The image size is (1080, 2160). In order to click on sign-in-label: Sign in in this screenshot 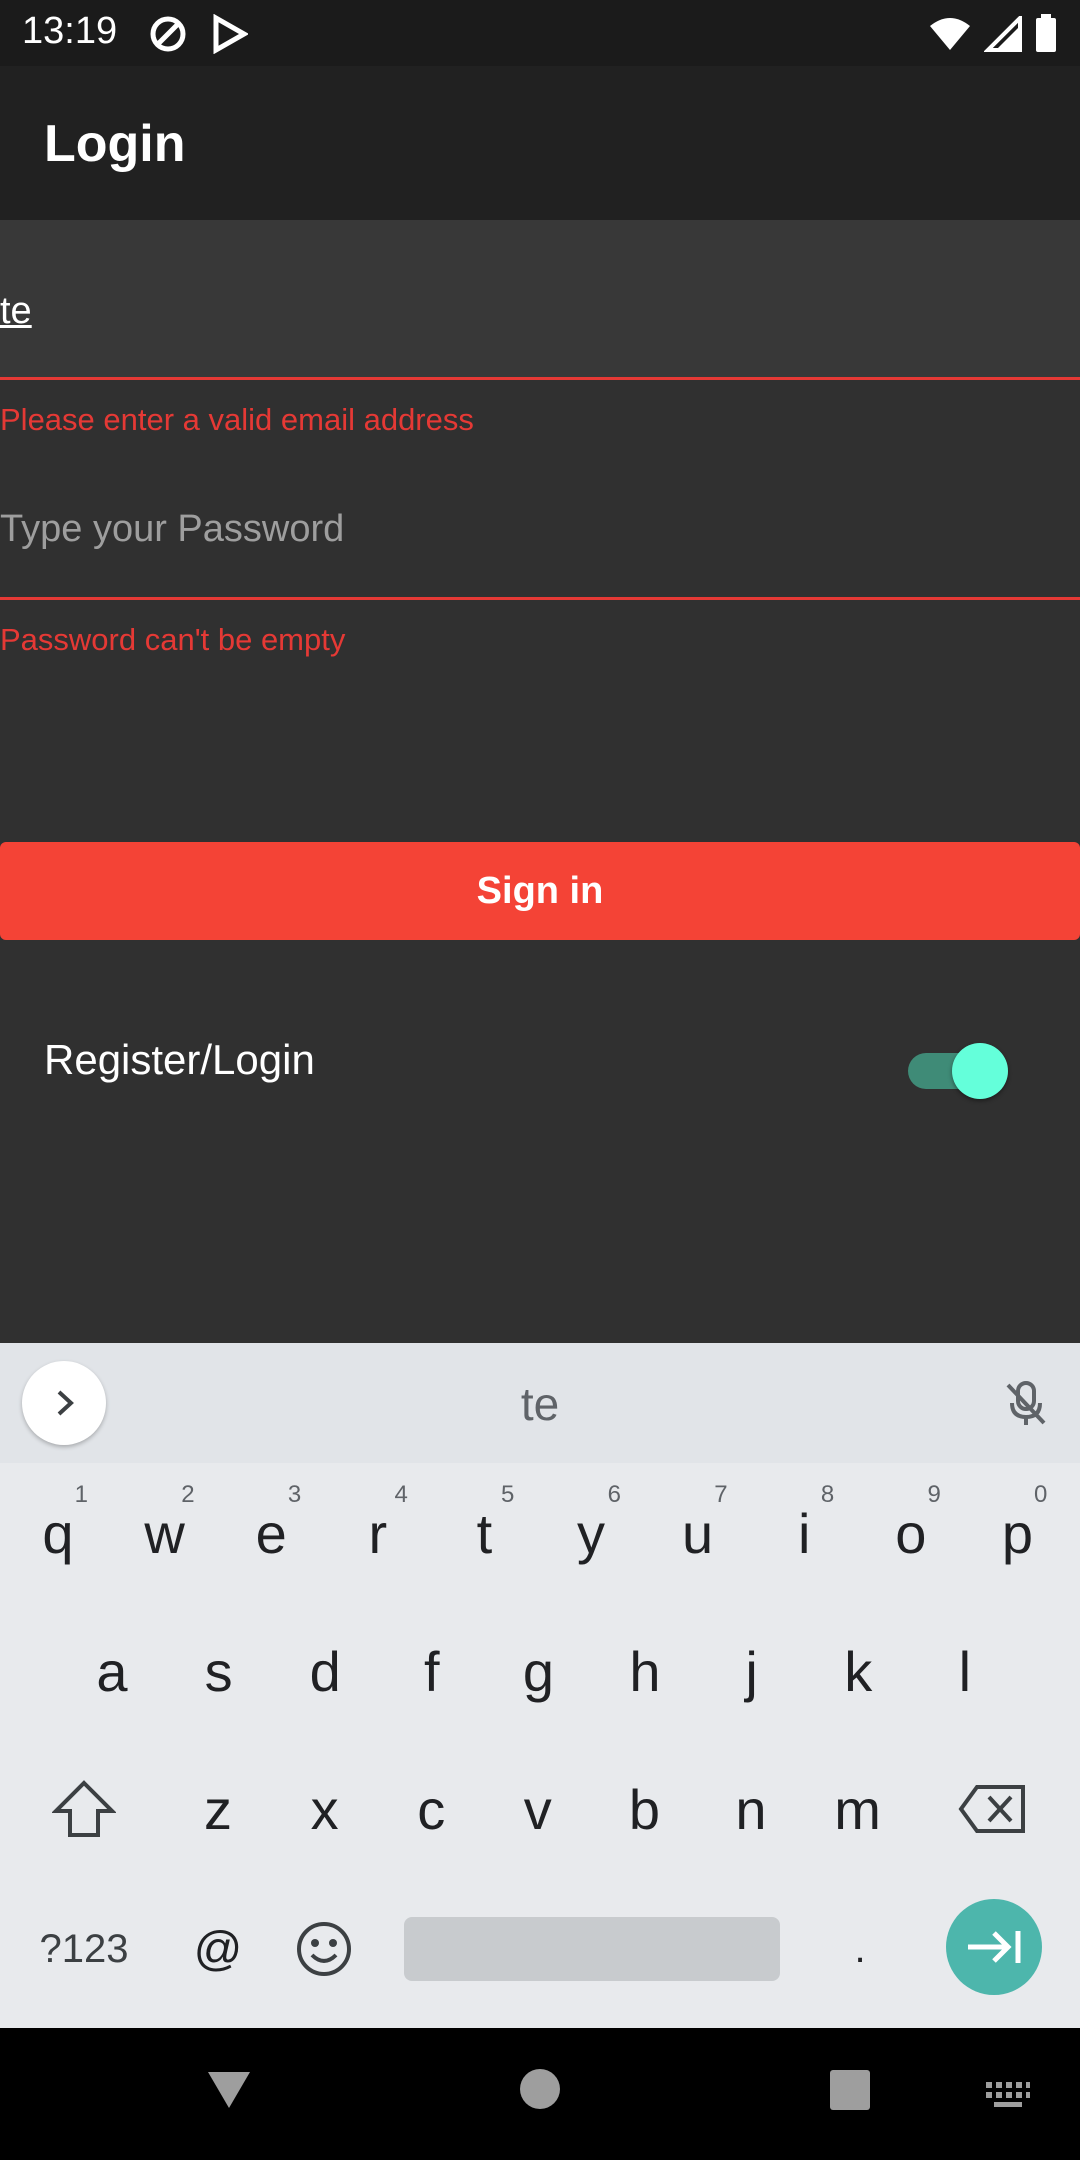, I will do `click(540, 890)`.